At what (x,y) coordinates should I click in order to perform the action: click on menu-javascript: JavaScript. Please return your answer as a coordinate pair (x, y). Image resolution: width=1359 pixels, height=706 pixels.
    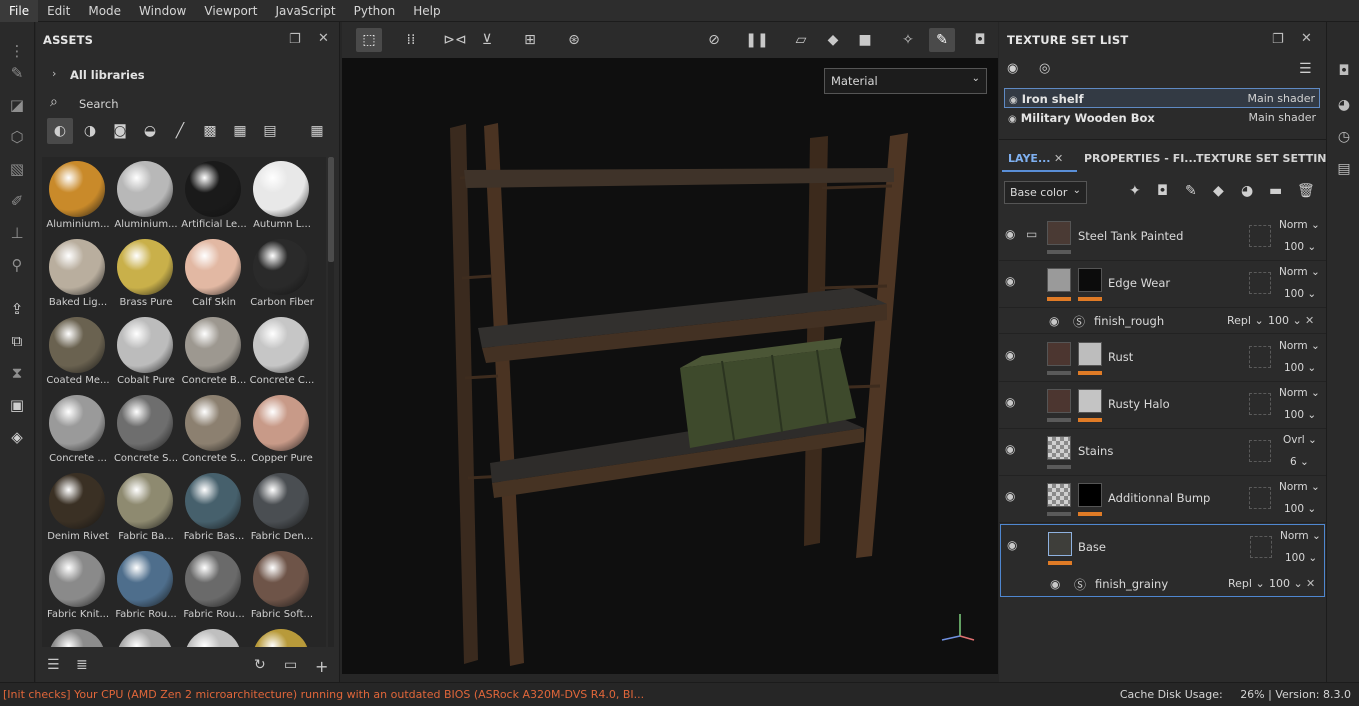
    Looking at the image, I should click on (305, 11).